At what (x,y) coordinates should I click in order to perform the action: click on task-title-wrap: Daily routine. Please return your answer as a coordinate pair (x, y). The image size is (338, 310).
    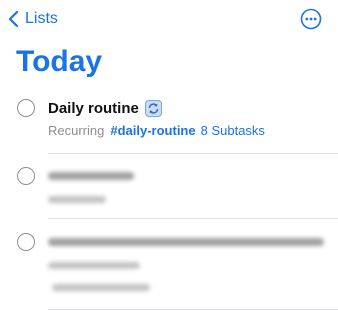
    Looking at the image, I should click on (105, 108).